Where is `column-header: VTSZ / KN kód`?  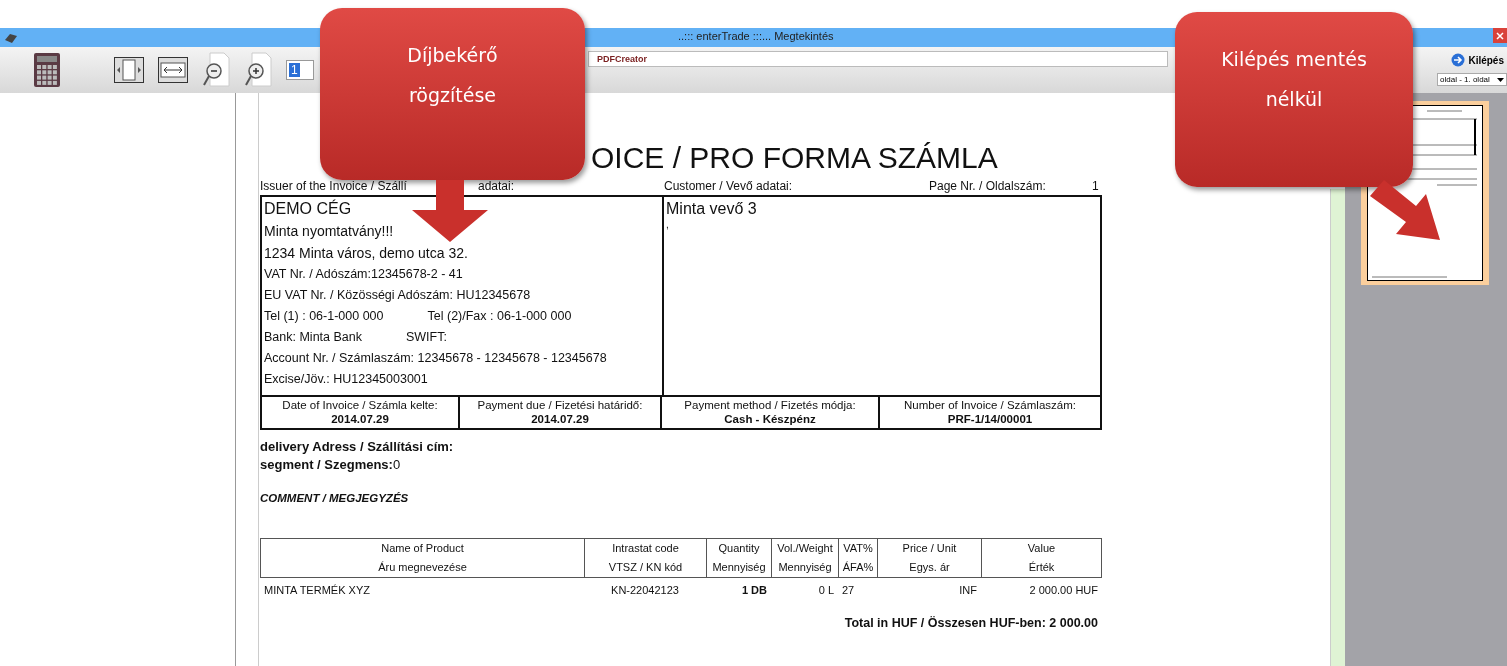
column-header: VTSZ / KN kód is located at coordinates (645, 567).